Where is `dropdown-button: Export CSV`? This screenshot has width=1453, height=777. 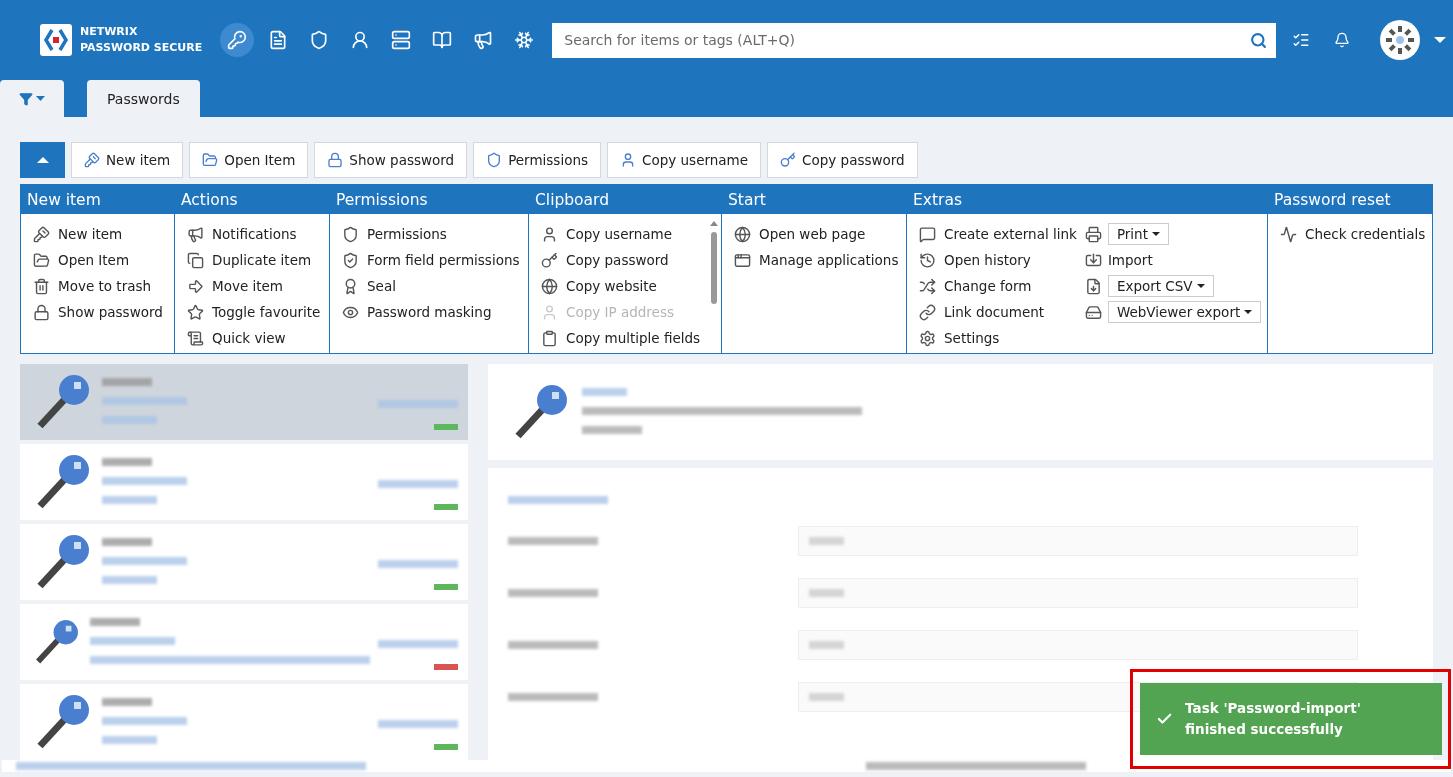 dropdown-button: Export CSV is located at coordinates (1160, 286).